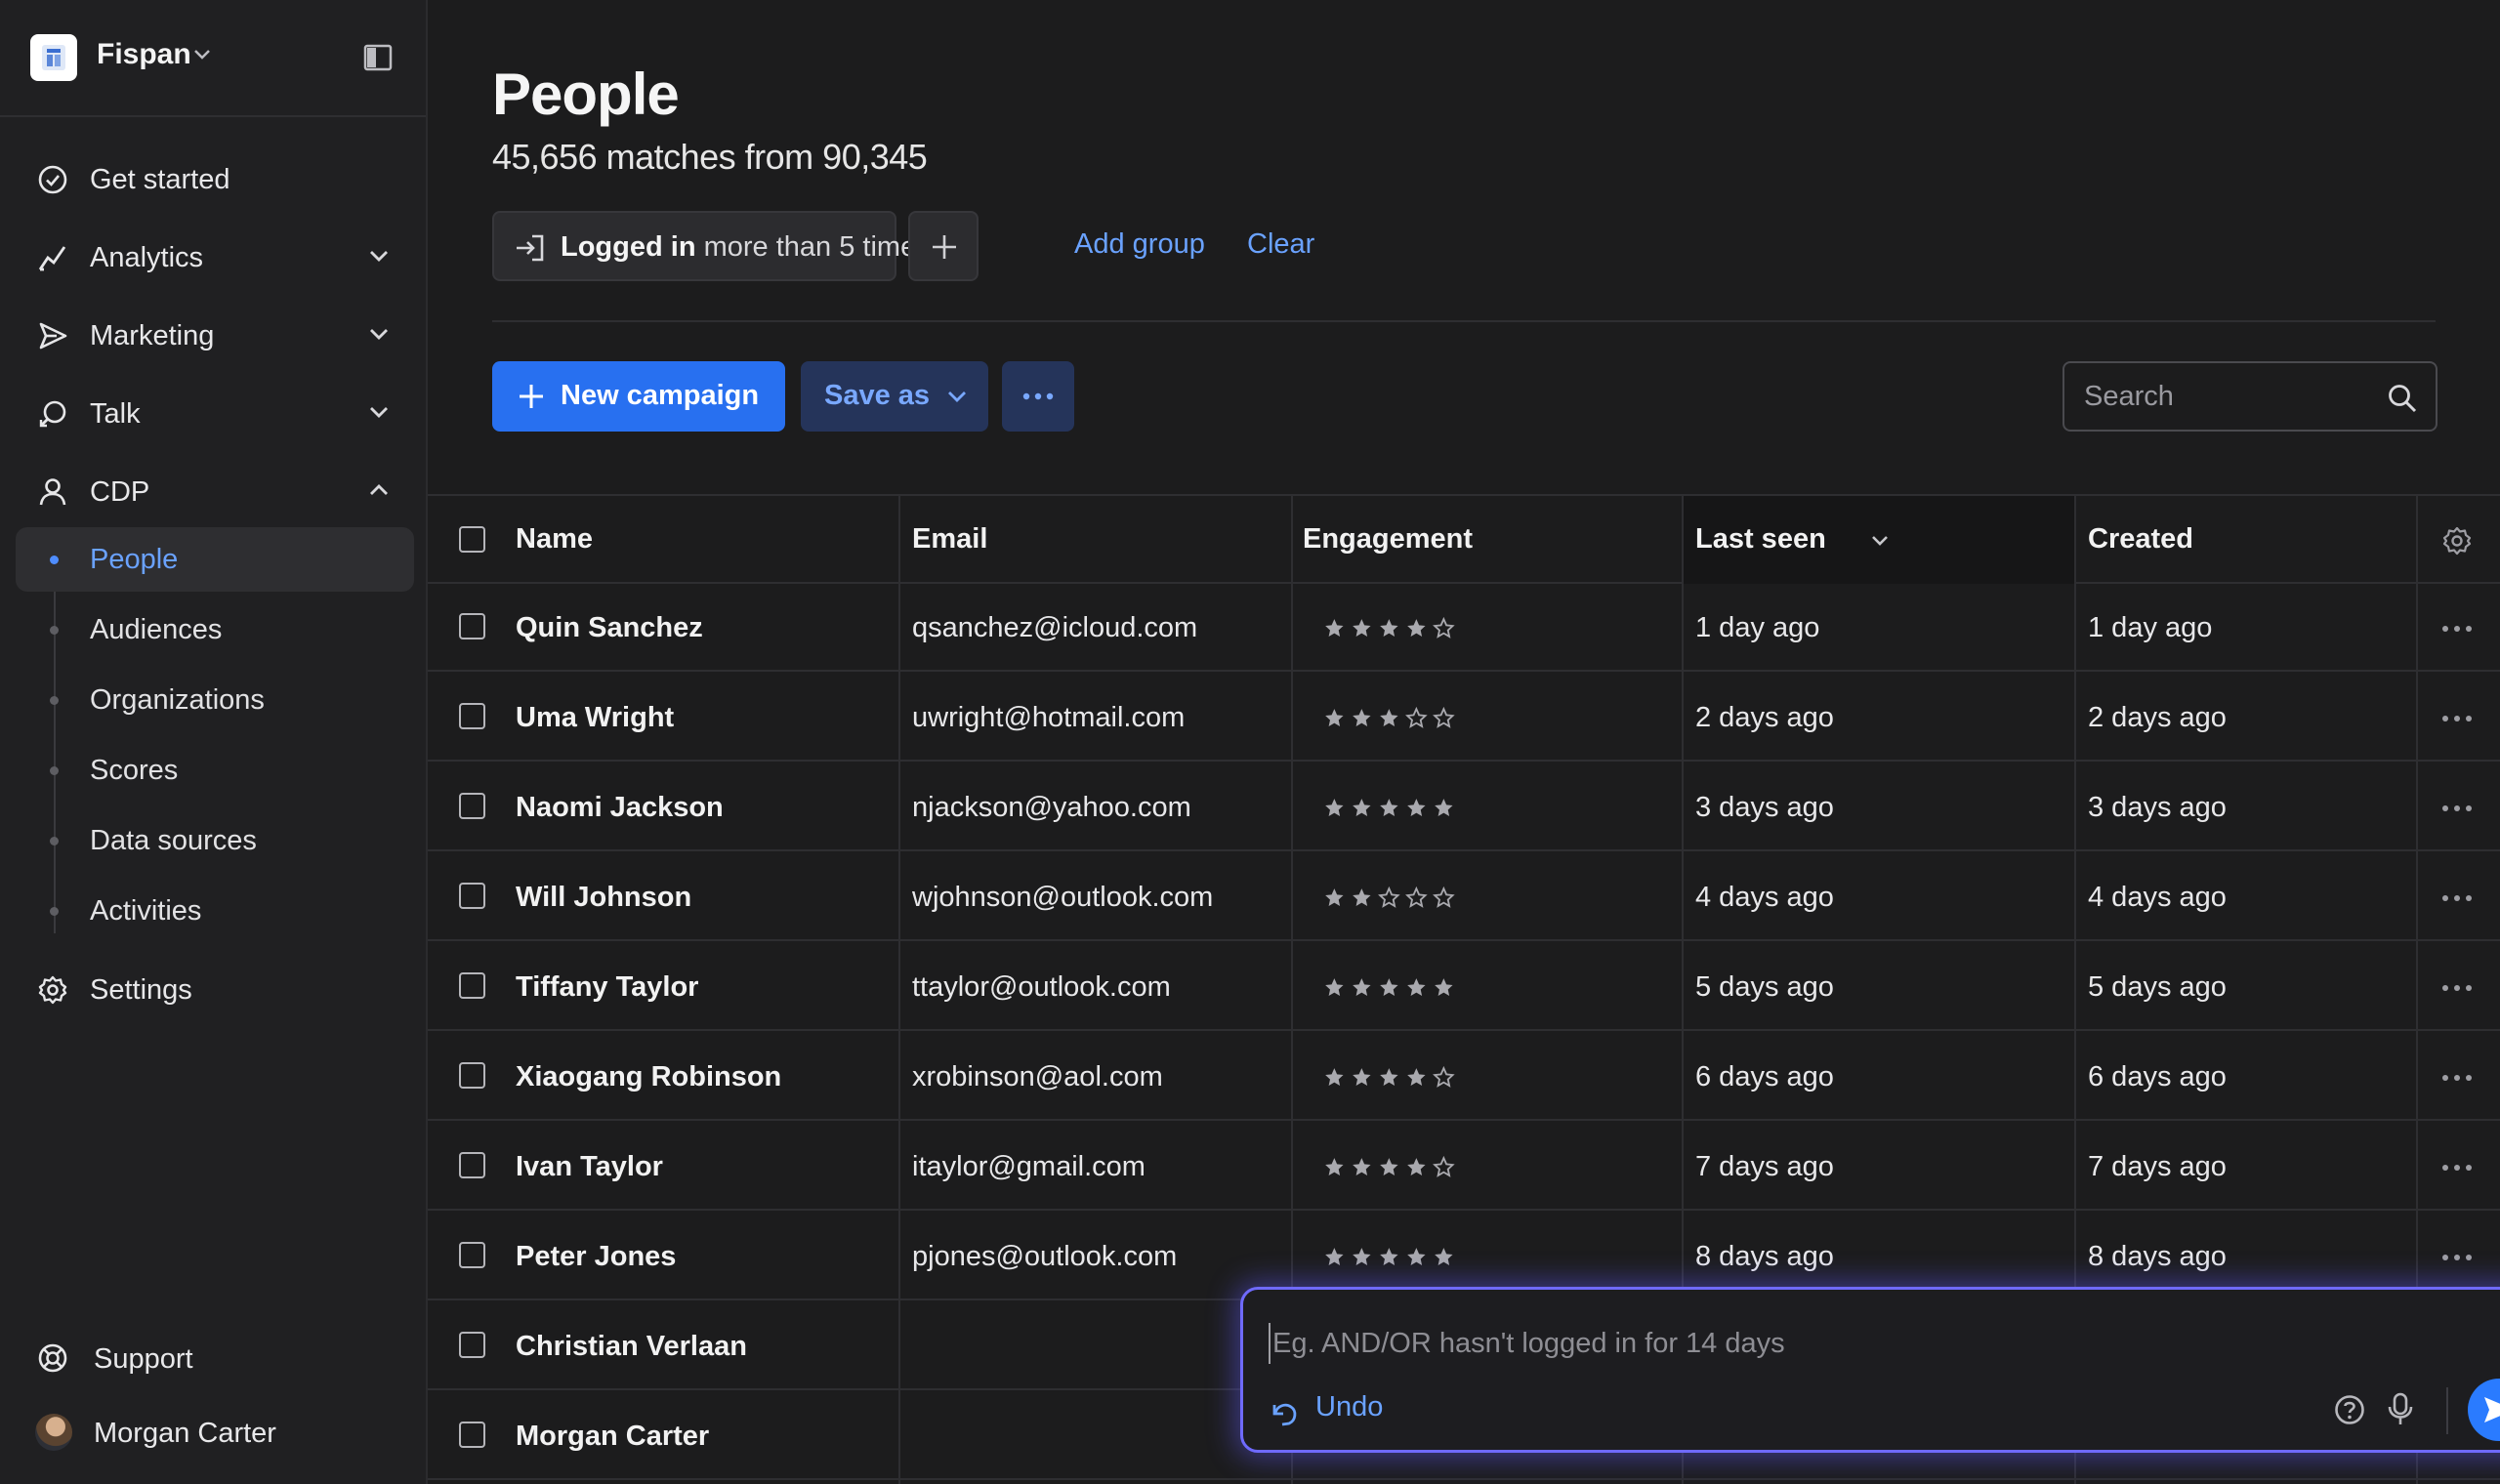 This screenshot has height=1484, width=2500. Describe the element at coordinates (215, 1358) in the screenshot. I see `nav-support: Support` at that location.